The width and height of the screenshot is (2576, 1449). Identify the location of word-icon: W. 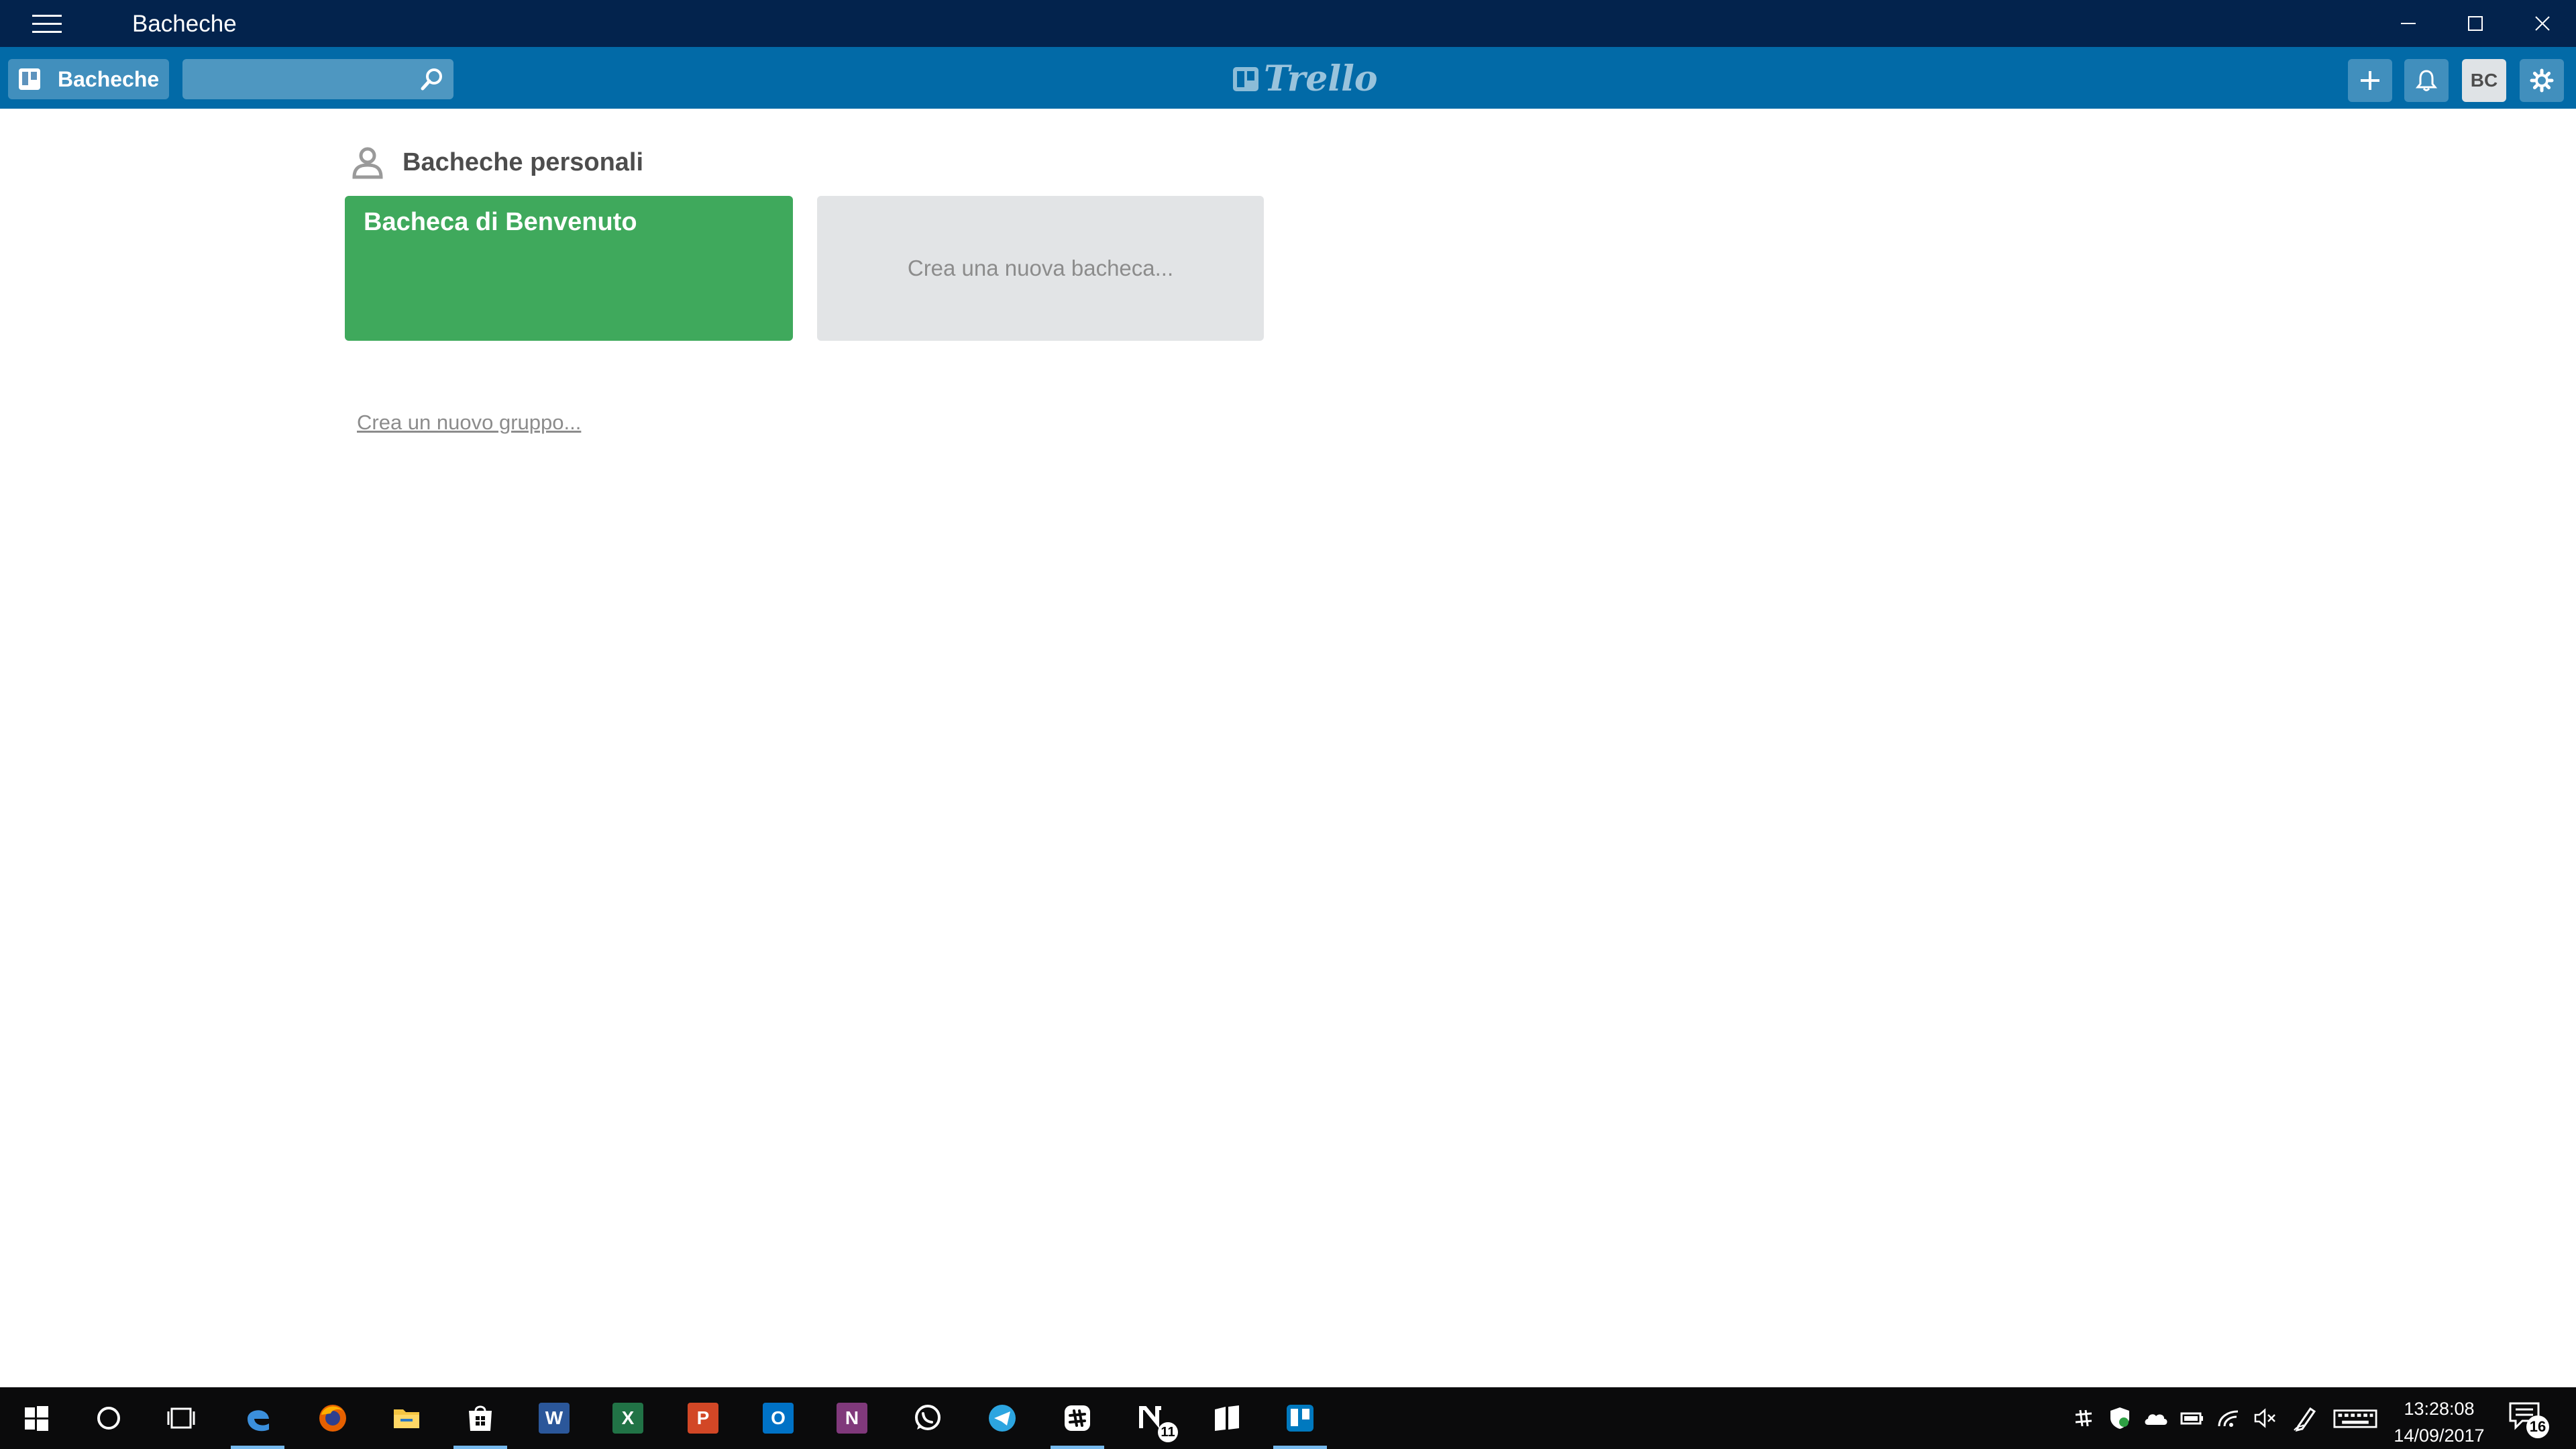
(554, 1418).